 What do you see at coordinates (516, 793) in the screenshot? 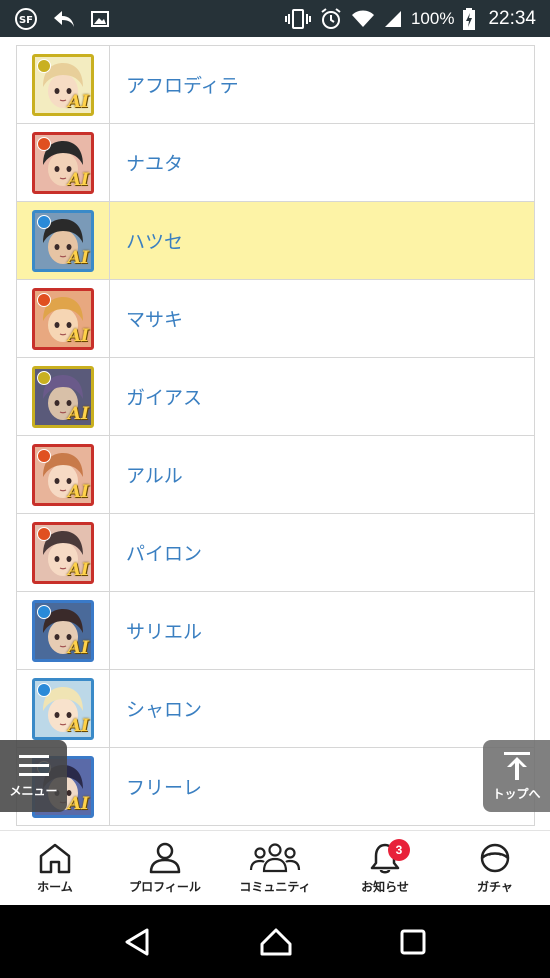
I see `back-to-top-label: トップへ` at bounding box center [516, 793].